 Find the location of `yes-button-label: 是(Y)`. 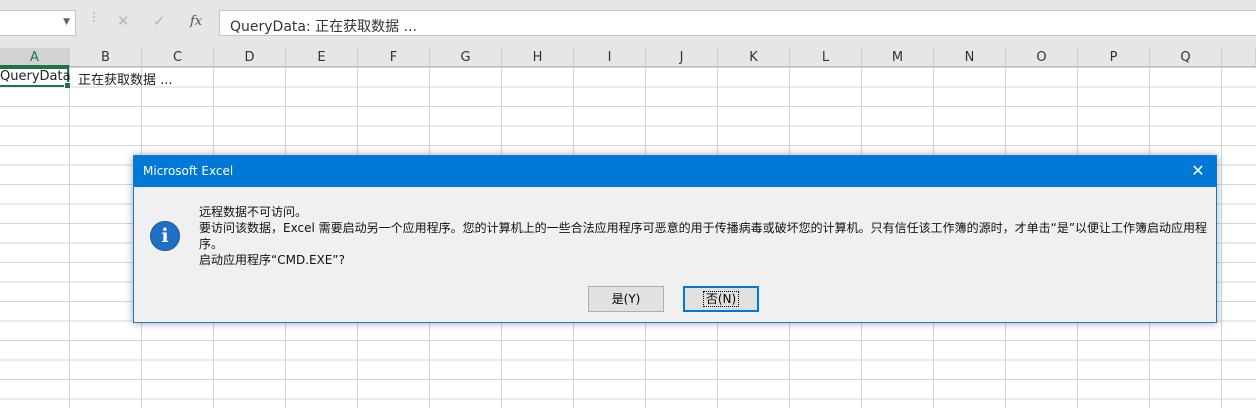

yes-button-label: 是(Y) is located at coordinates (626, 299).